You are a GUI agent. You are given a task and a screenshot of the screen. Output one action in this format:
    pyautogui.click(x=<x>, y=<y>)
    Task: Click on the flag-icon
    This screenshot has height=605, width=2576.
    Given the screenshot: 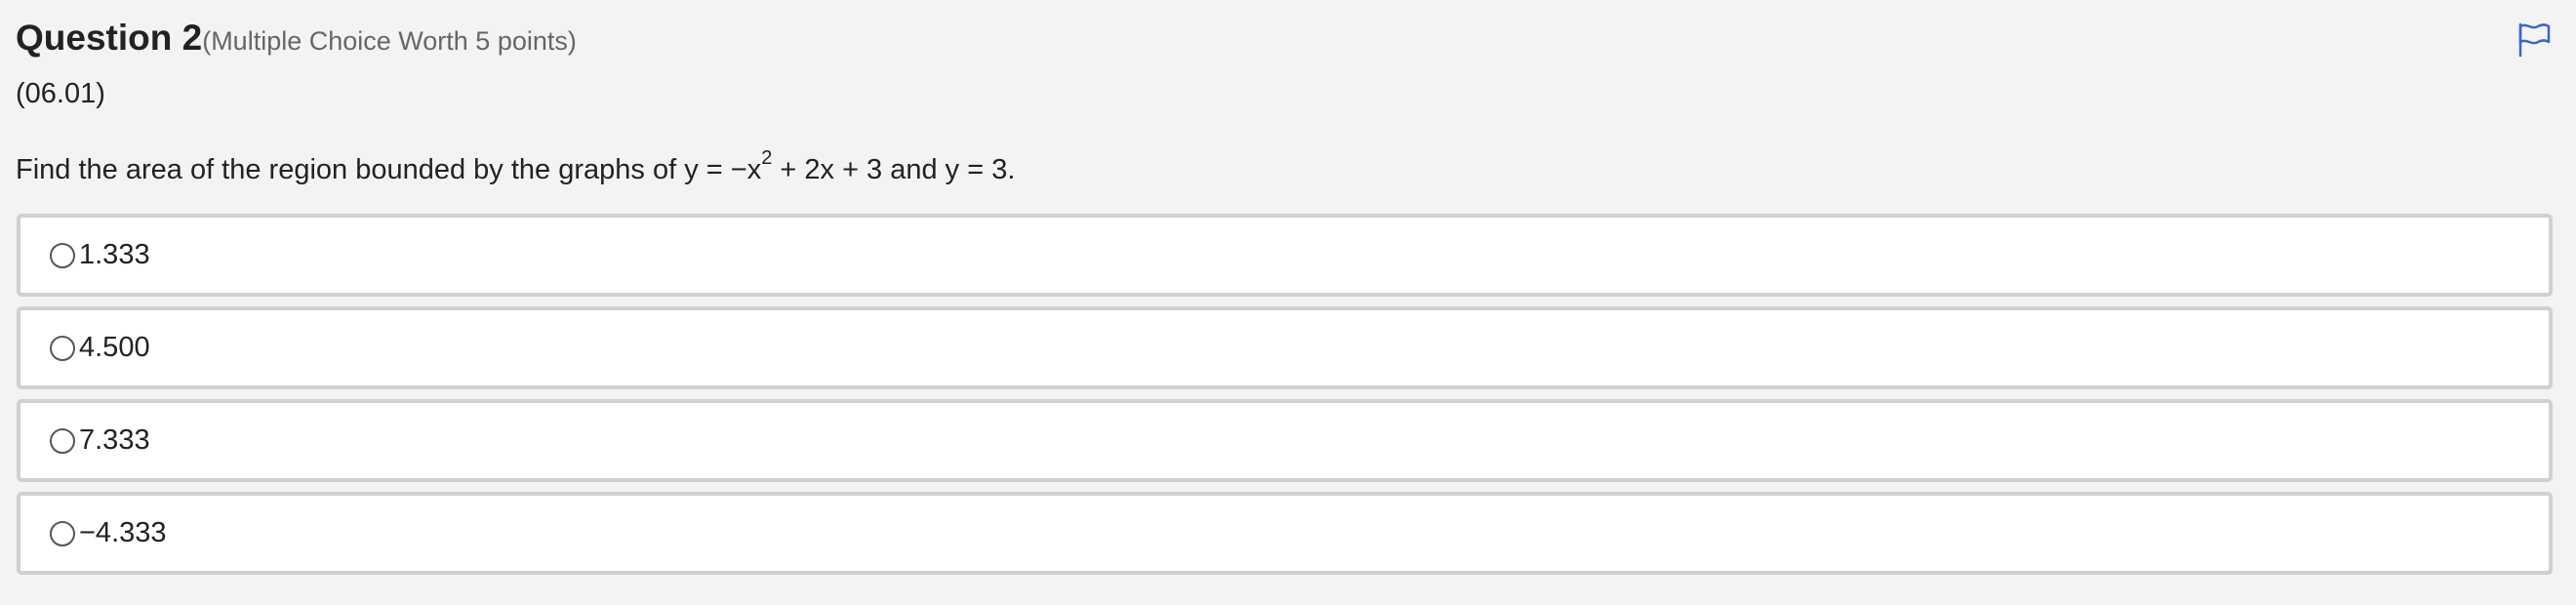 What is the action you would take?
    pyautogui.click(x=2534, y=40)
    